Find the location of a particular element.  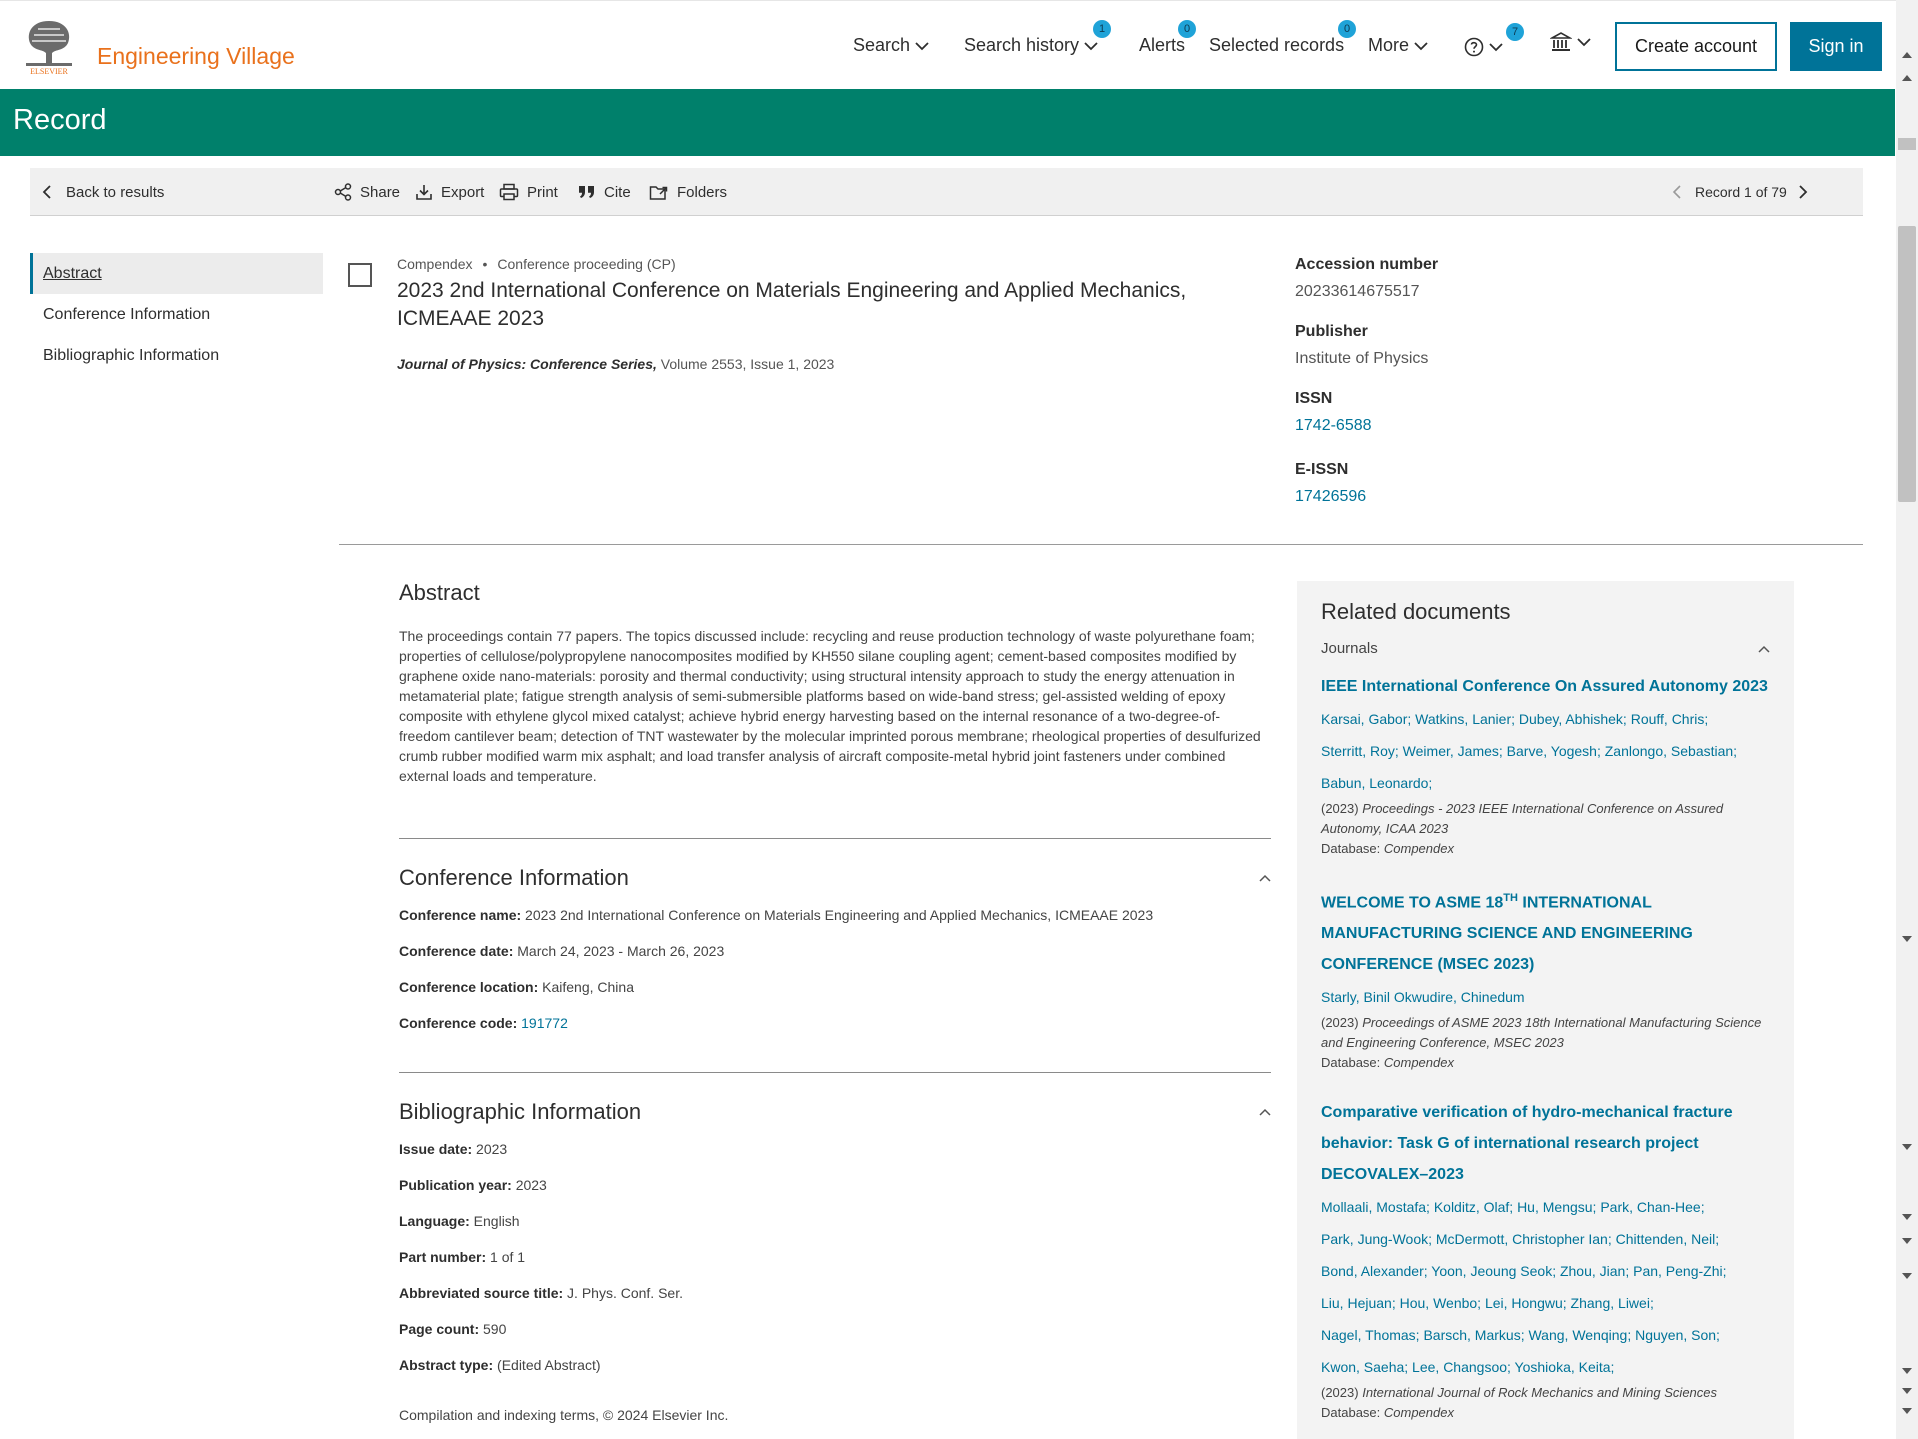

record-divider is located at coordinates (1101, 544).